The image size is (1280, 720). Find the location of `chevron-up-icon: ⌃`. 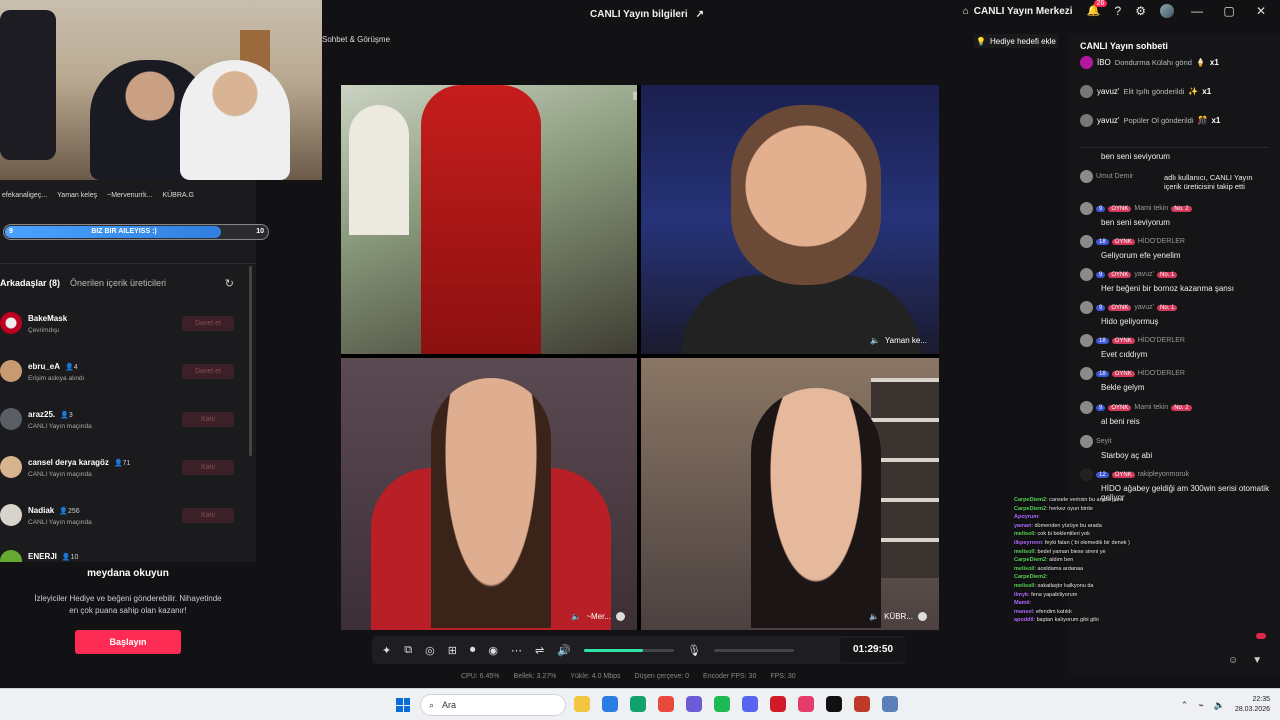

chevron-up-icon: ⌃ is located at coordinates (1185, 705).